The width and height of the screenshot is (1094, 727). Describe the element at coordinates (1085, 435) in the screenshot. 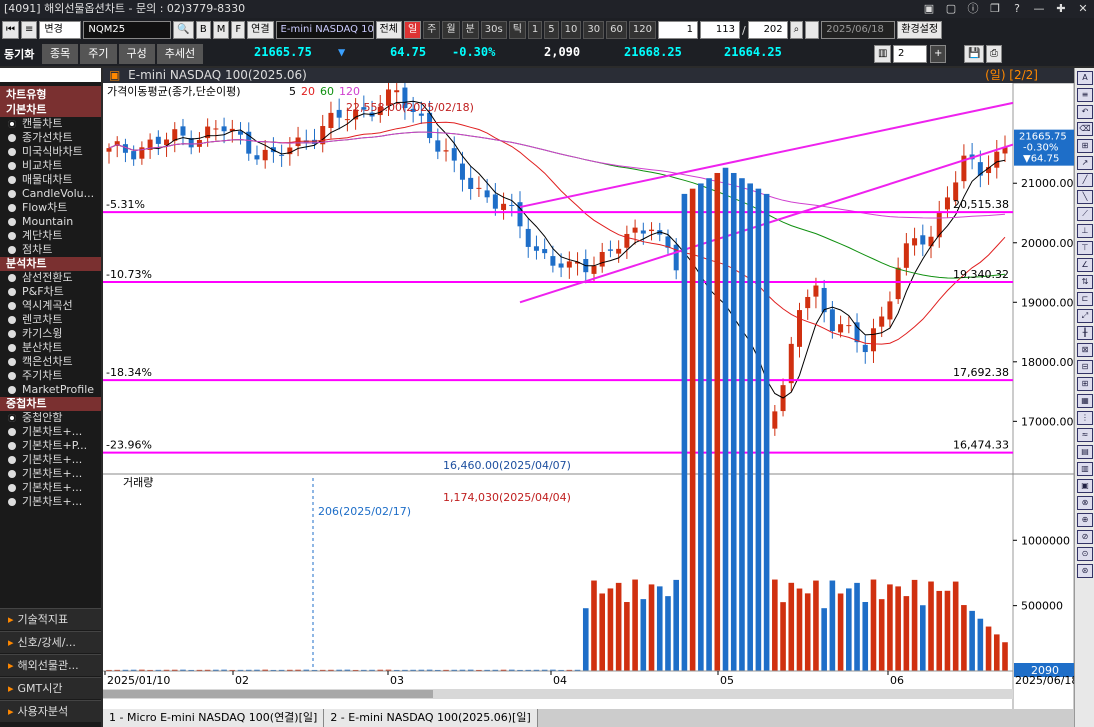

I see `drawing-tool-icon: ≈` at that location.